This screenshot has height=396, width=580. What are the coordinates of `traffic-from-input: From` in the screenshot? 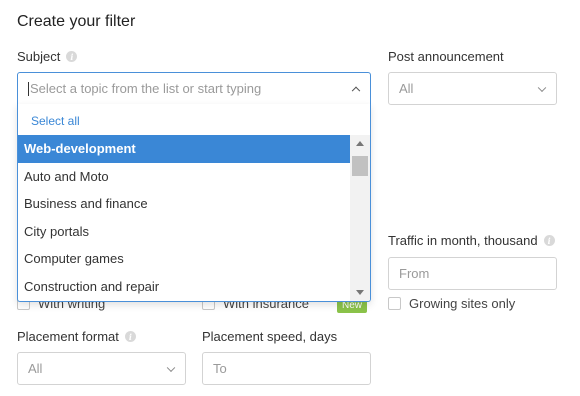 It's located at (472, 273).